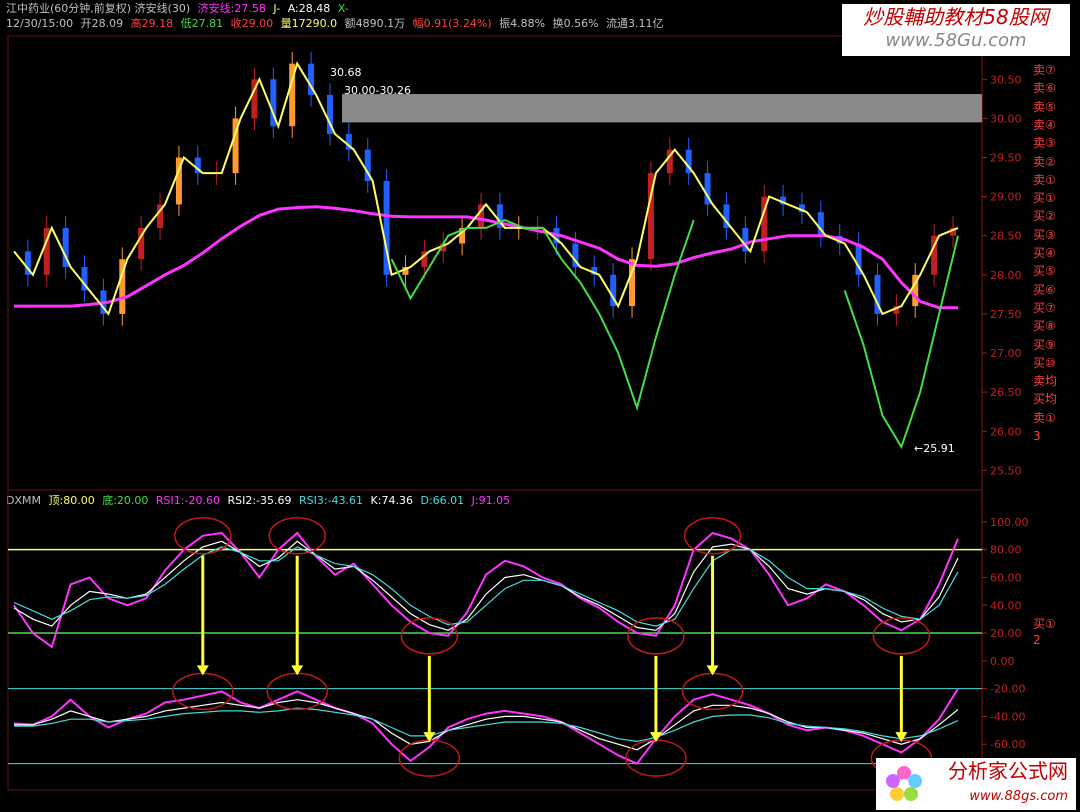 The width and height of the screenshot is (1080, 812). Describe the element at coordinates (1006, 605) in the screenshot. I see `indicator-tick-label: 40.00` at that location.